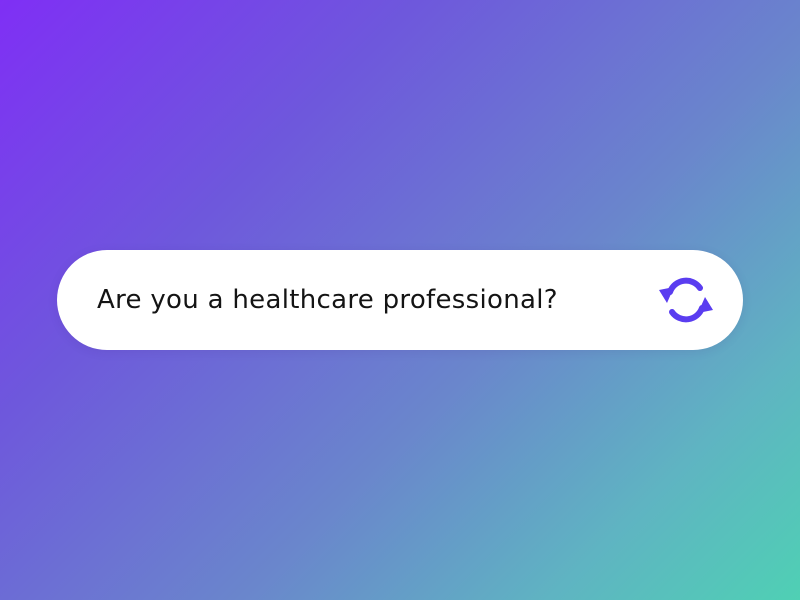 This screenshot has width=800, height=600. What do you see at coordinates (327, 300) in the screenshot?
I see `question-text: Are you a healthcare professional?` at bounding box center [327, 300].